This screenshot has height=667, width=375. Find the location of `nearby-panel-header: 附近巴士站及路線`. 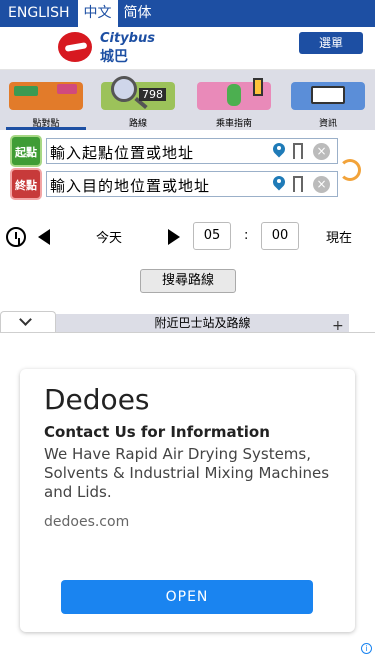

nearby-panel-header: 附近巴士站及路線 is located at coordinates (202, 323).